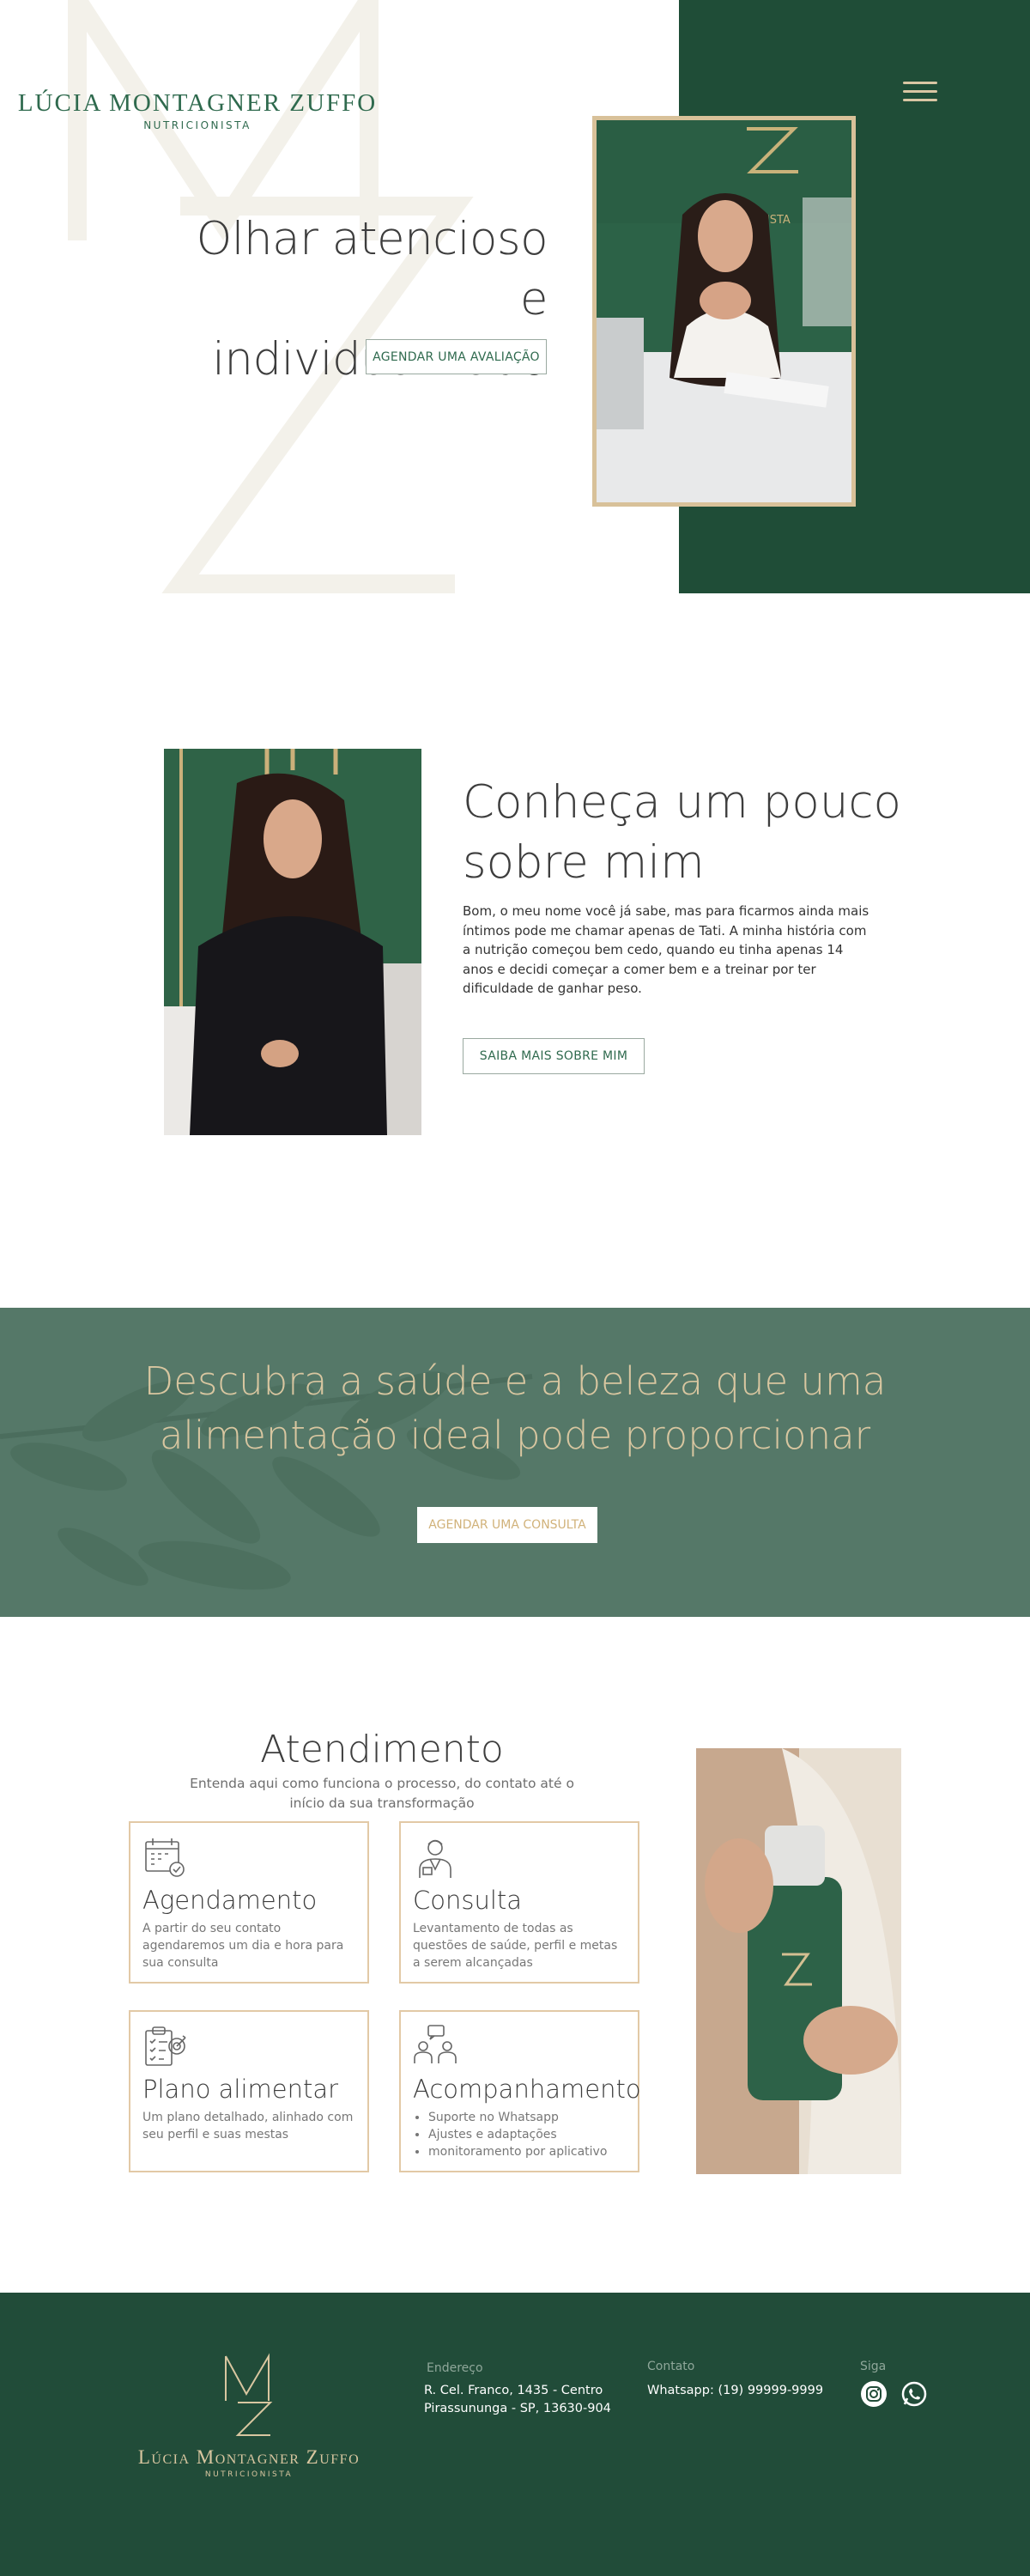  Describe the element at coordinates (527, 2151) in the screenshot. I see `list-item: monitoramento por aplicativo` at that location.